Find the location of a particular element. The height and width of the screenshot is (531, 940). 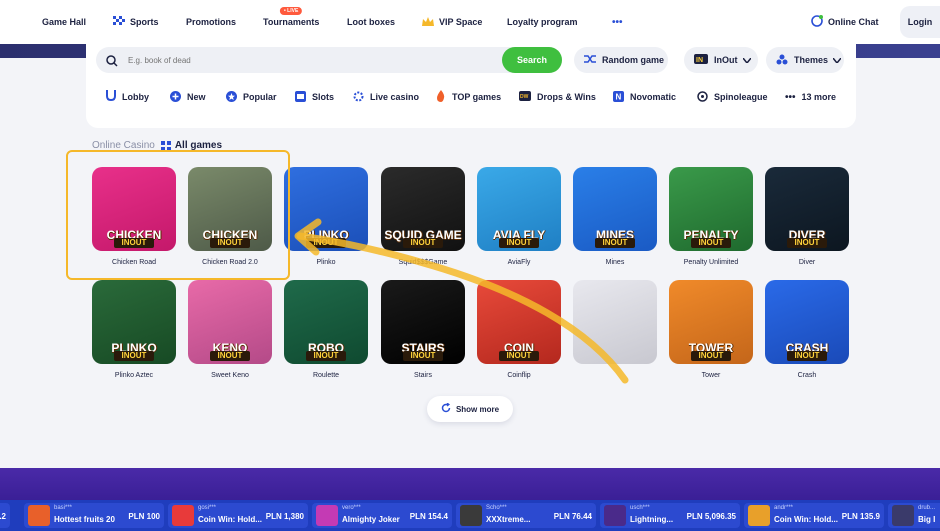

cat-label: TOP games is located at coordinates (477, 97).